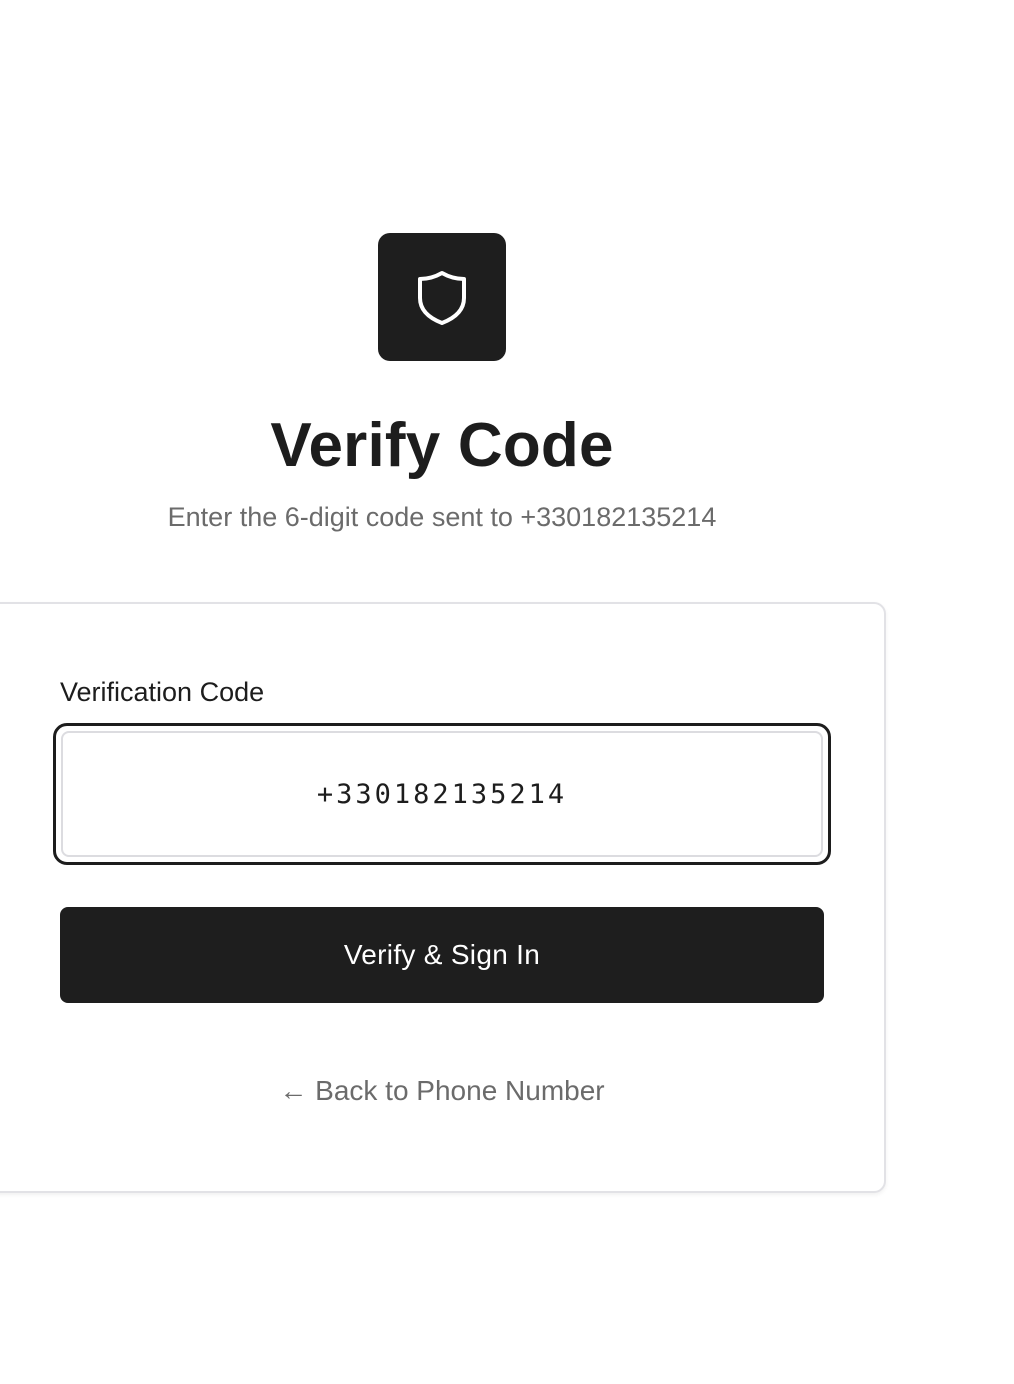  I want to click on shield-icon, so click(442, 298).